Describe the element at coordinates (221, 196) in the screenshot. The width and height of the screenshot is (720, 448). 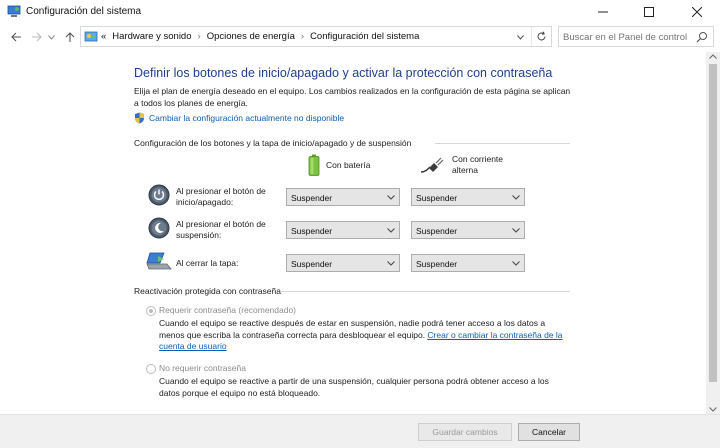
I see `power-button-label: Al presionar el botón de inicio/apagado:` at that location.